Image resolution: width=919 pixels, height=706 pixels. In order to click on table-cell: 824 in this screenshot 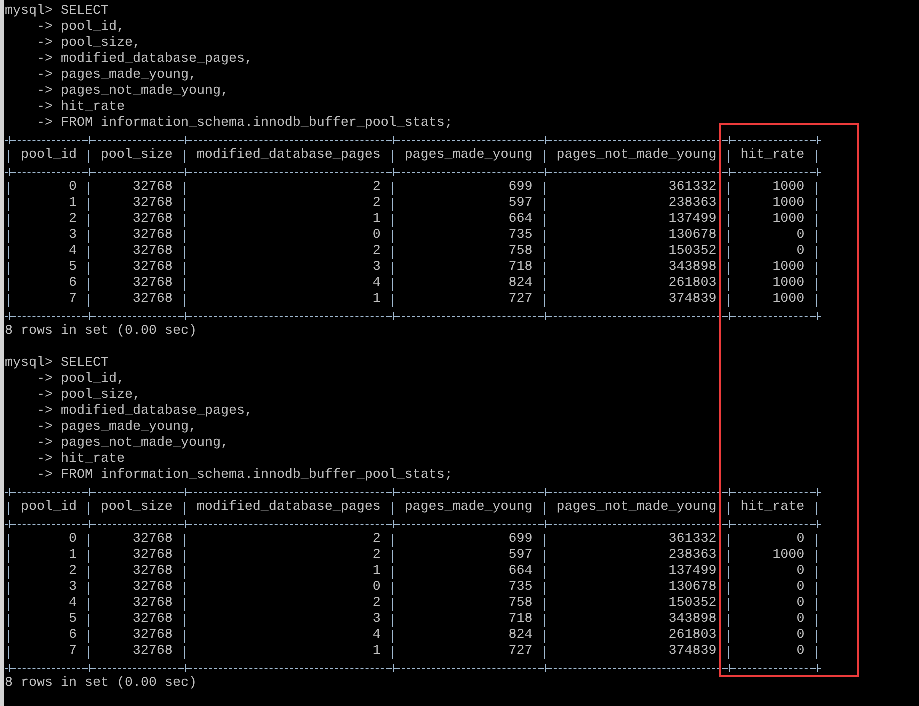, I will do `click(520, 284)`.